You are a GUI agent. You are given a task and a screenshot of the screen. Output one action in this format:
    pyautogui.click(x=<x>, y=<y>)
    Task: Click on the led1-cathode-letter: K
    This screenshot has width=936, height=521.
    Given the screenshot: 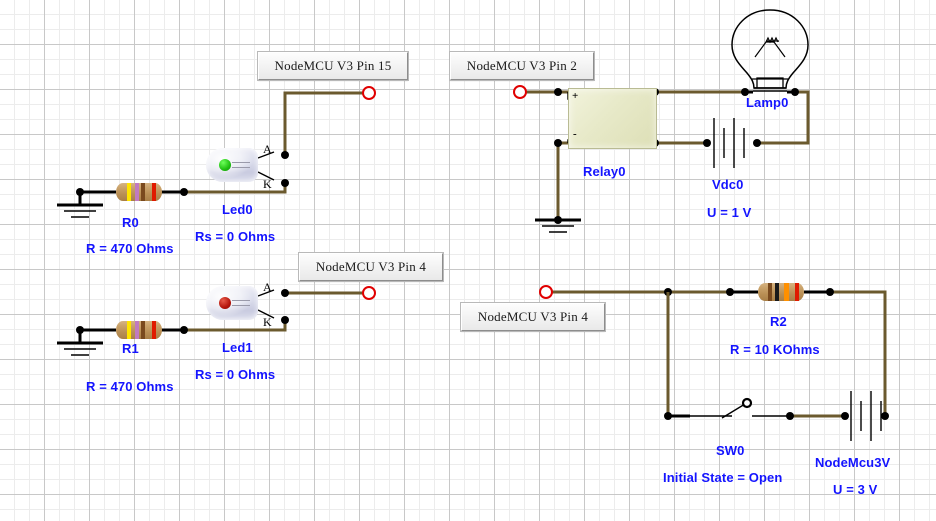 What is the action you would take?
    pyautogui.click(x=267, y=322)
    